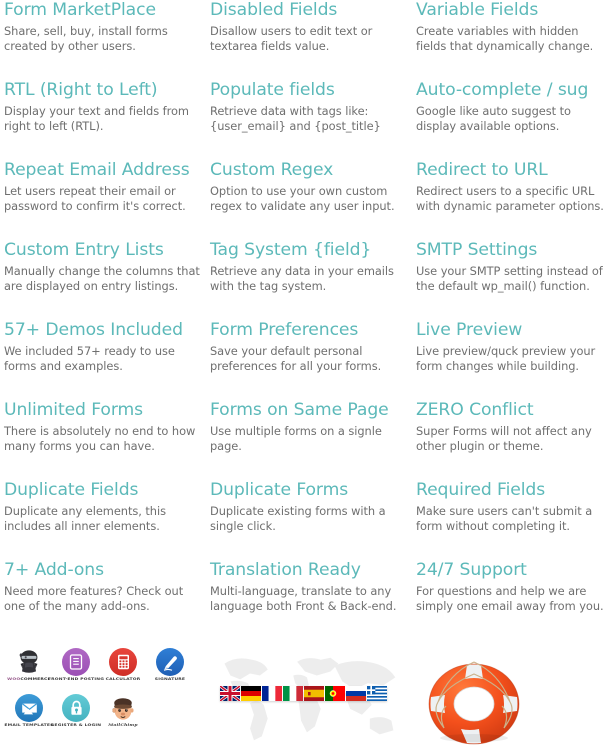  Describe the element at coordinates (76, 708) in the screenshot. I see `register-login-lock-icon` at that location.